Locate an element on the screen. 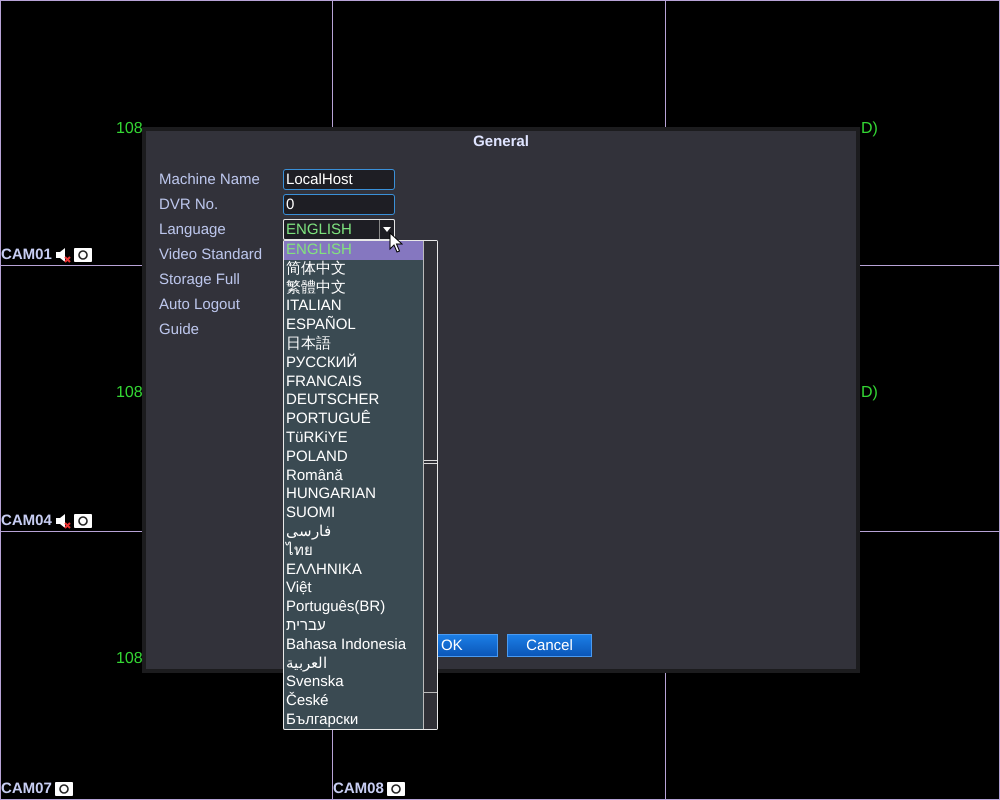  dropdown-option: РУССКИЙ is located at coordinates (353, 363).